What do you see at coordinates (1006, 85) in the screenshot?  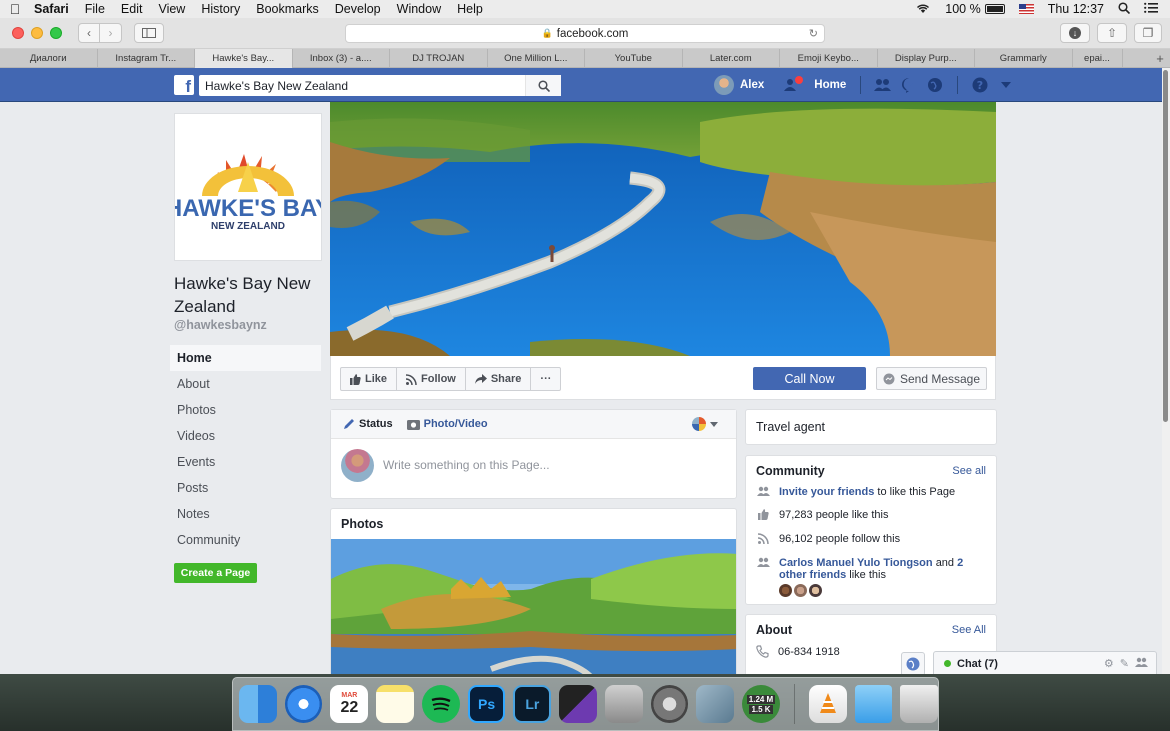 I see `account-menu-caret-icon` at bounding box center [1006, 85].